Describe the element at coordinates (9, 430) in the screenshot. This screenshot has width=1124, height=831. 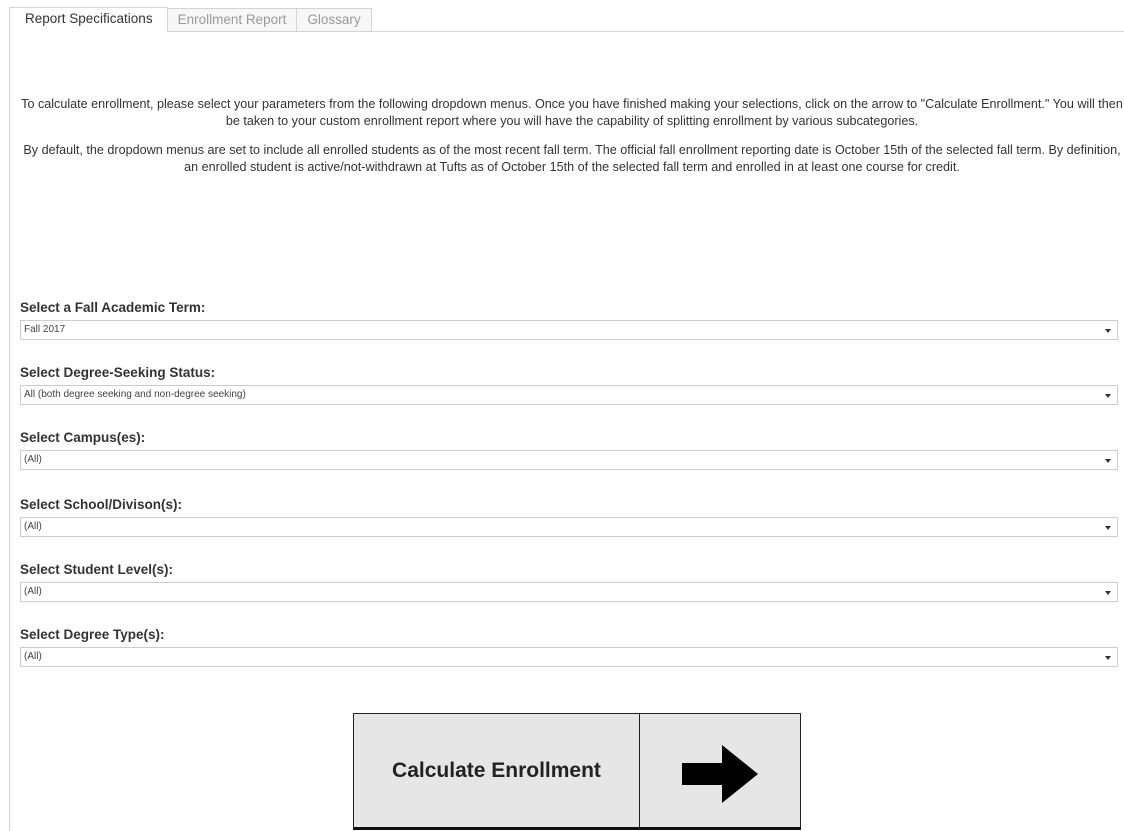
I see `content-left-border` at that location.